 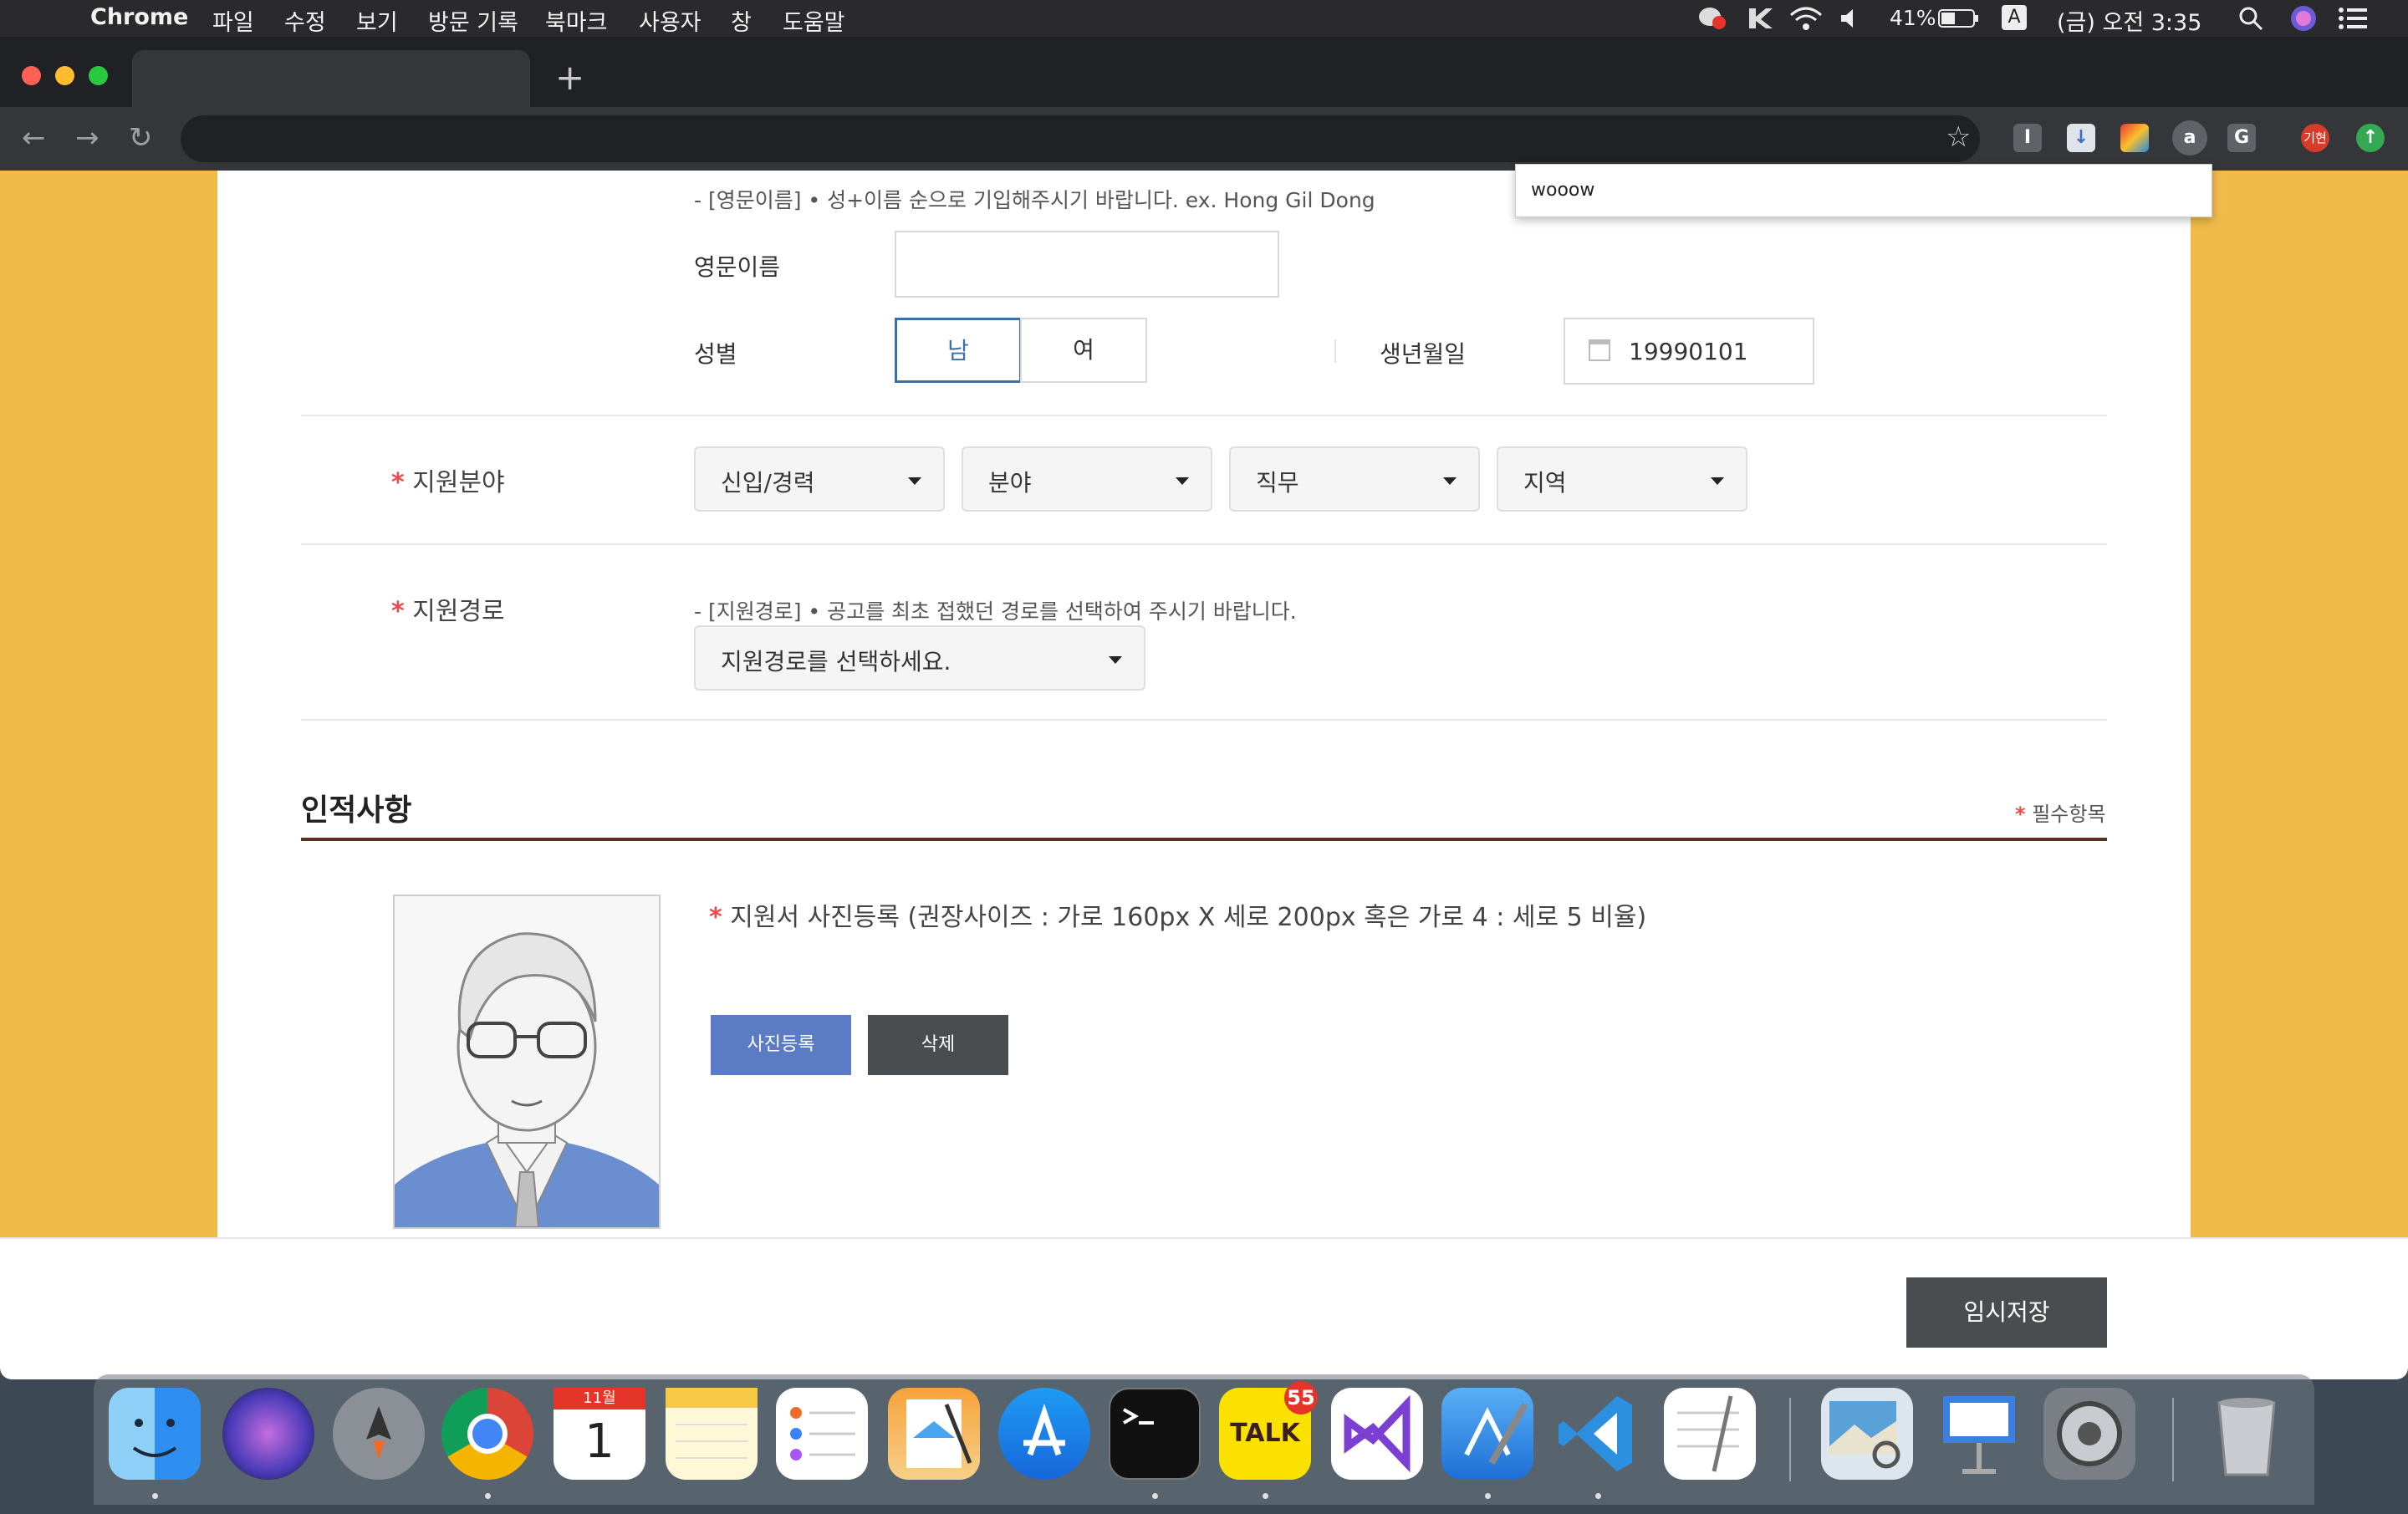 I want to click on extension-popup: wooow, so click(x=1864, y=191).